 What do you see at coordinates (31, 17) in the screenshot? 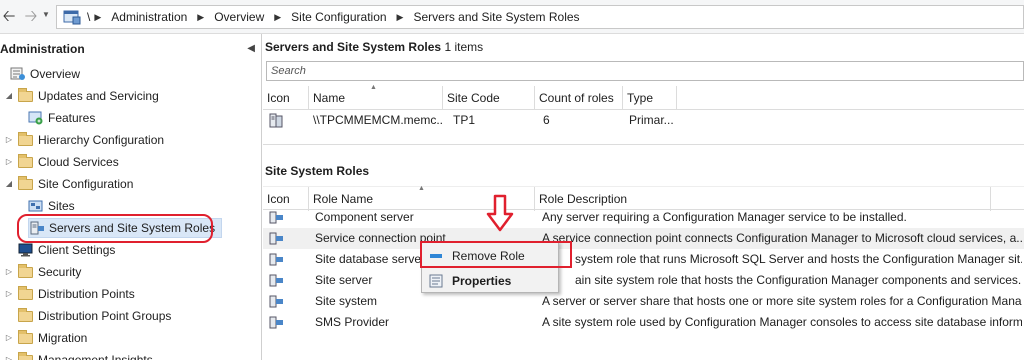
I see `forward-arrow-icon: 🡢` at bounding box center [31, 17].